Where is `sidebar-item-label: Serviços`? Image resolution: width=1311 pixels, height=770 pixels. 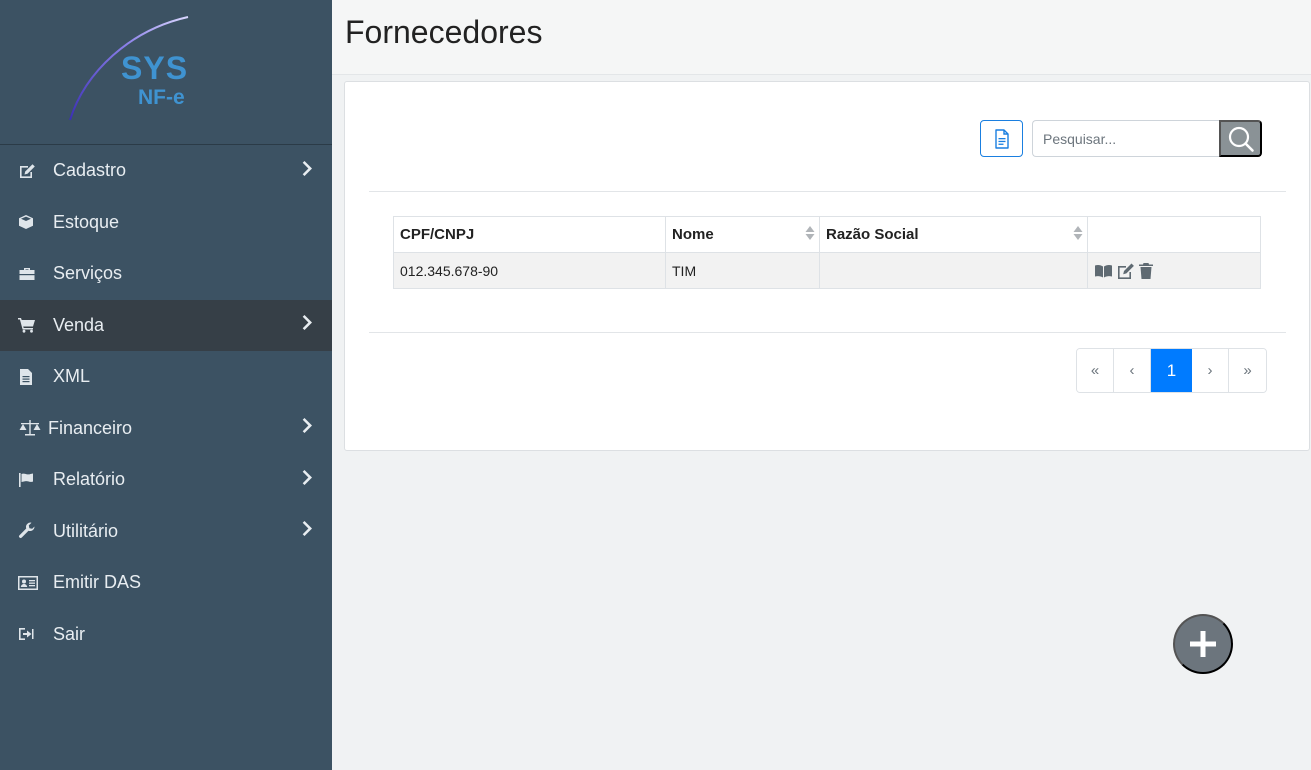 sidebar-item-label: Serviços is located at coordinates (88, 273).